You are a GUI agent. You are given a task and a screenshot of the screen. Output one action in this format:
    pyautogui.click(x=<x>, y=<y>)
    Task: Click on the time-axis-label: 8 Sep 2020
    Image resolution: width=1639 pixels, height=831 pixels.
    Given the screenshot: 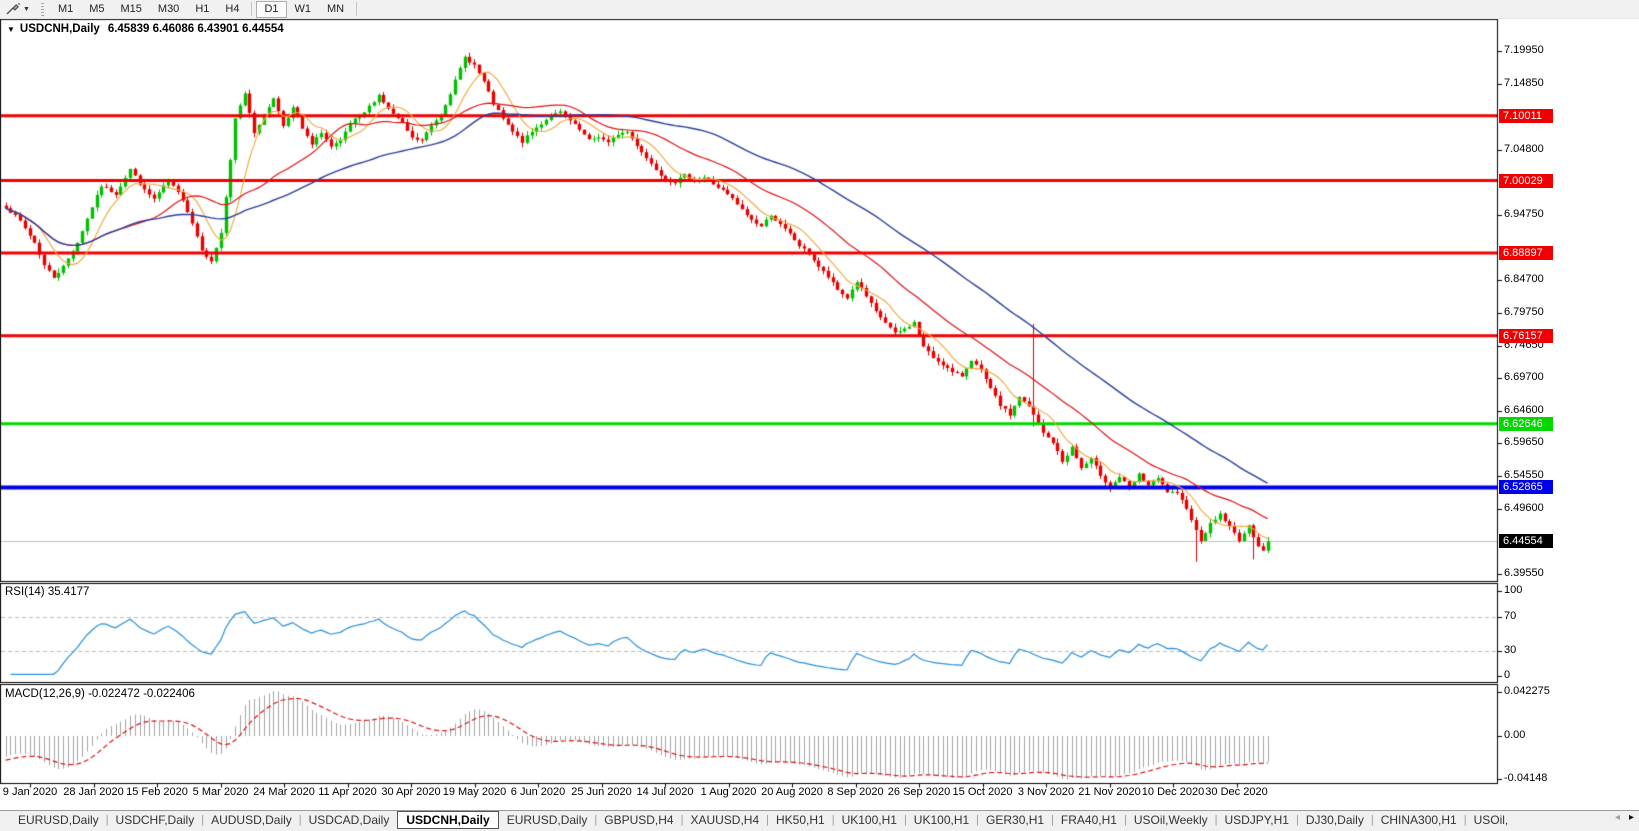 What is the action you would take?
    pyautogui.click(x=855, y=792)
    